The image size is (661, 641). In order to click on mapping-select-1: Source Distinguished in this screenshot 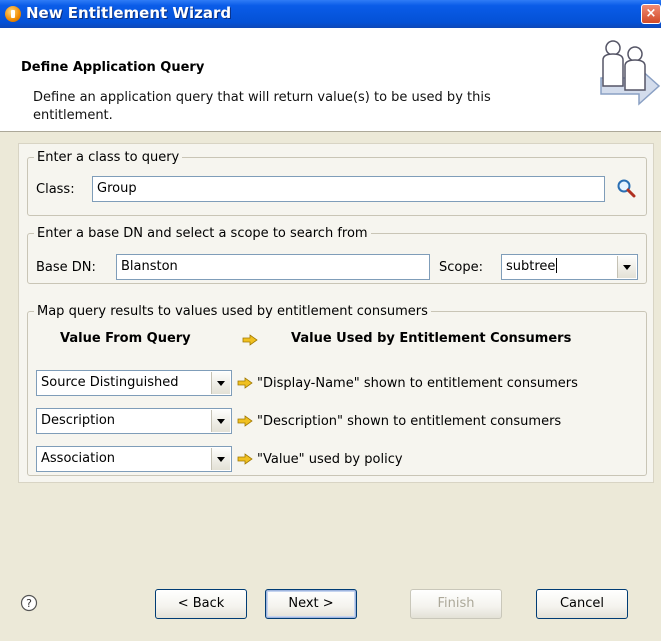, I will do `click(134, 383)`.